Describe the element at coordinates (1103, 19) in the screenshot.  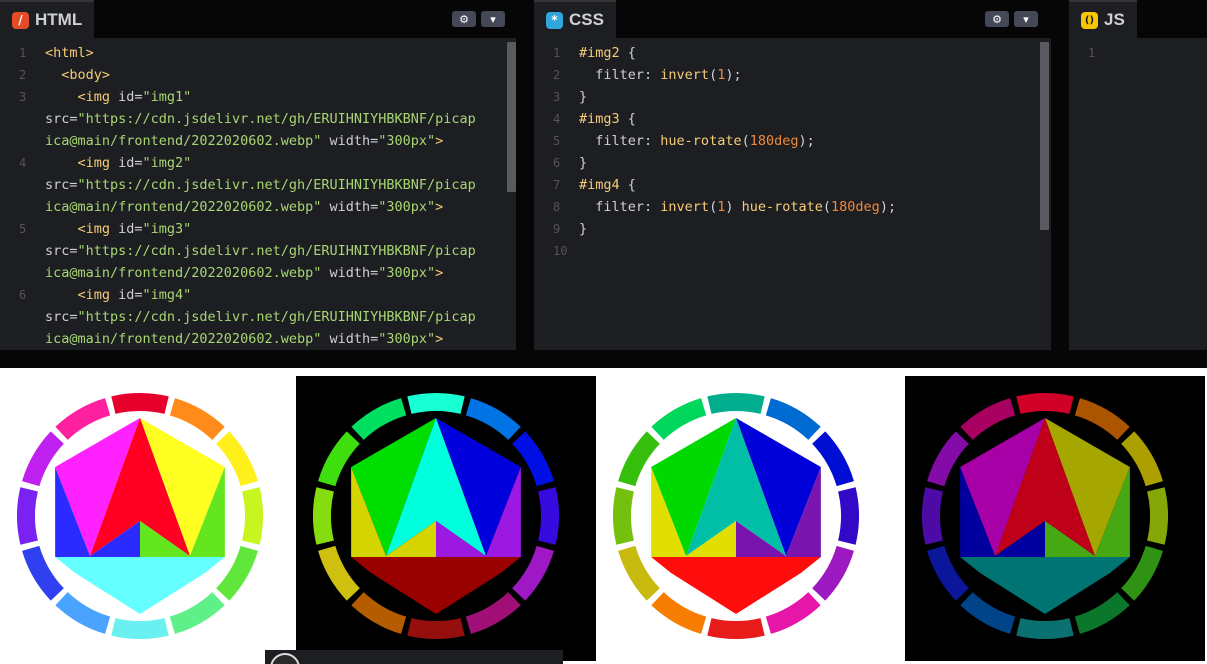
I see `js-tab: () JS` at that location.